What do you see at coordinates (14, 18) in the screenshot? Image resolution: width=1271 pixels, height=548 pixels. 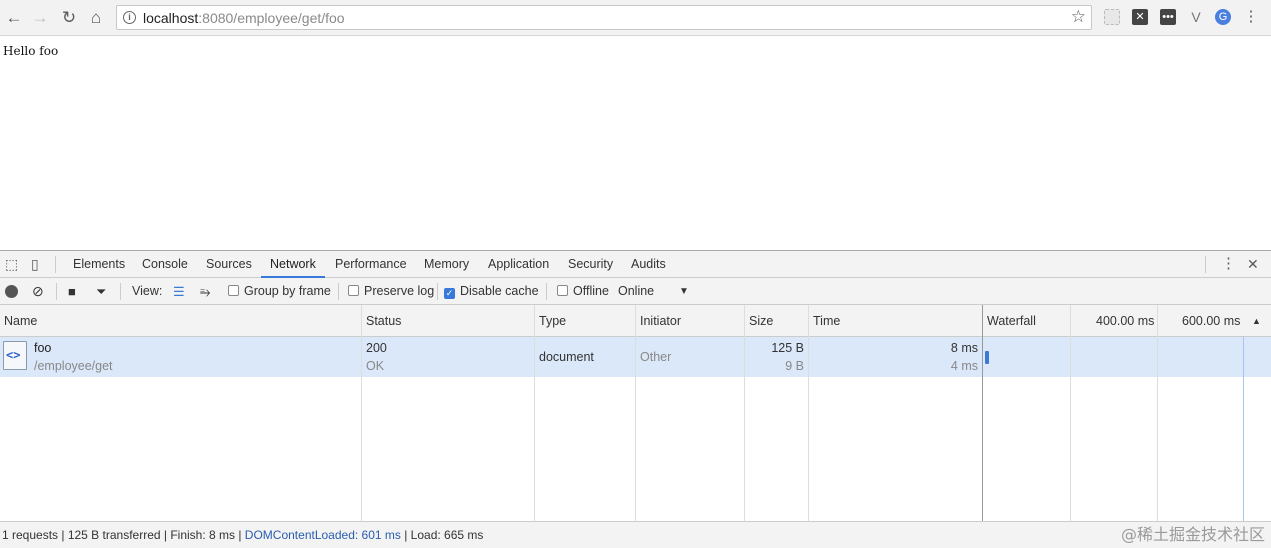 I see `back-arrow-icon: ←` at bounding box center [14, 18].